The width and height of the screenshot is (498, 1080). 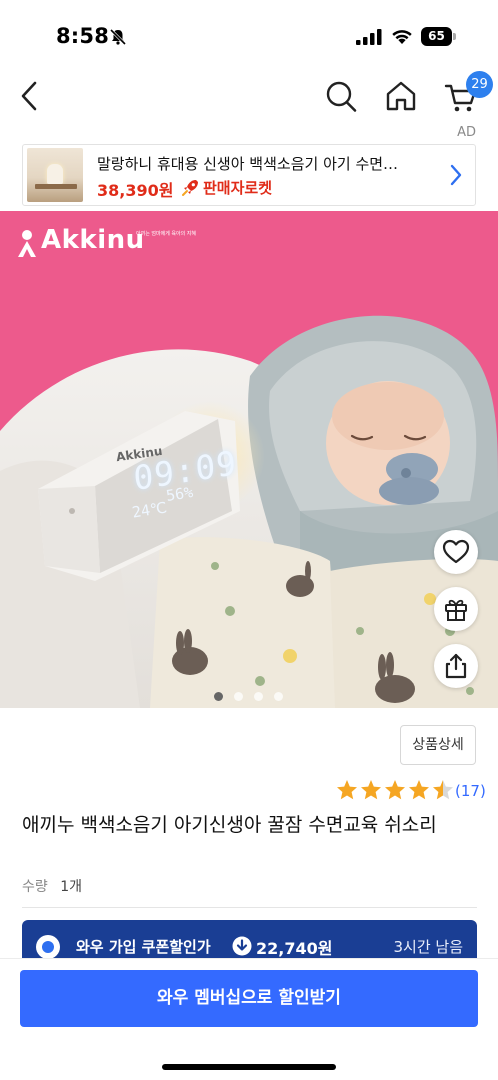 I want to click on brand-name: Akkinu, so click(x=93, y=240).